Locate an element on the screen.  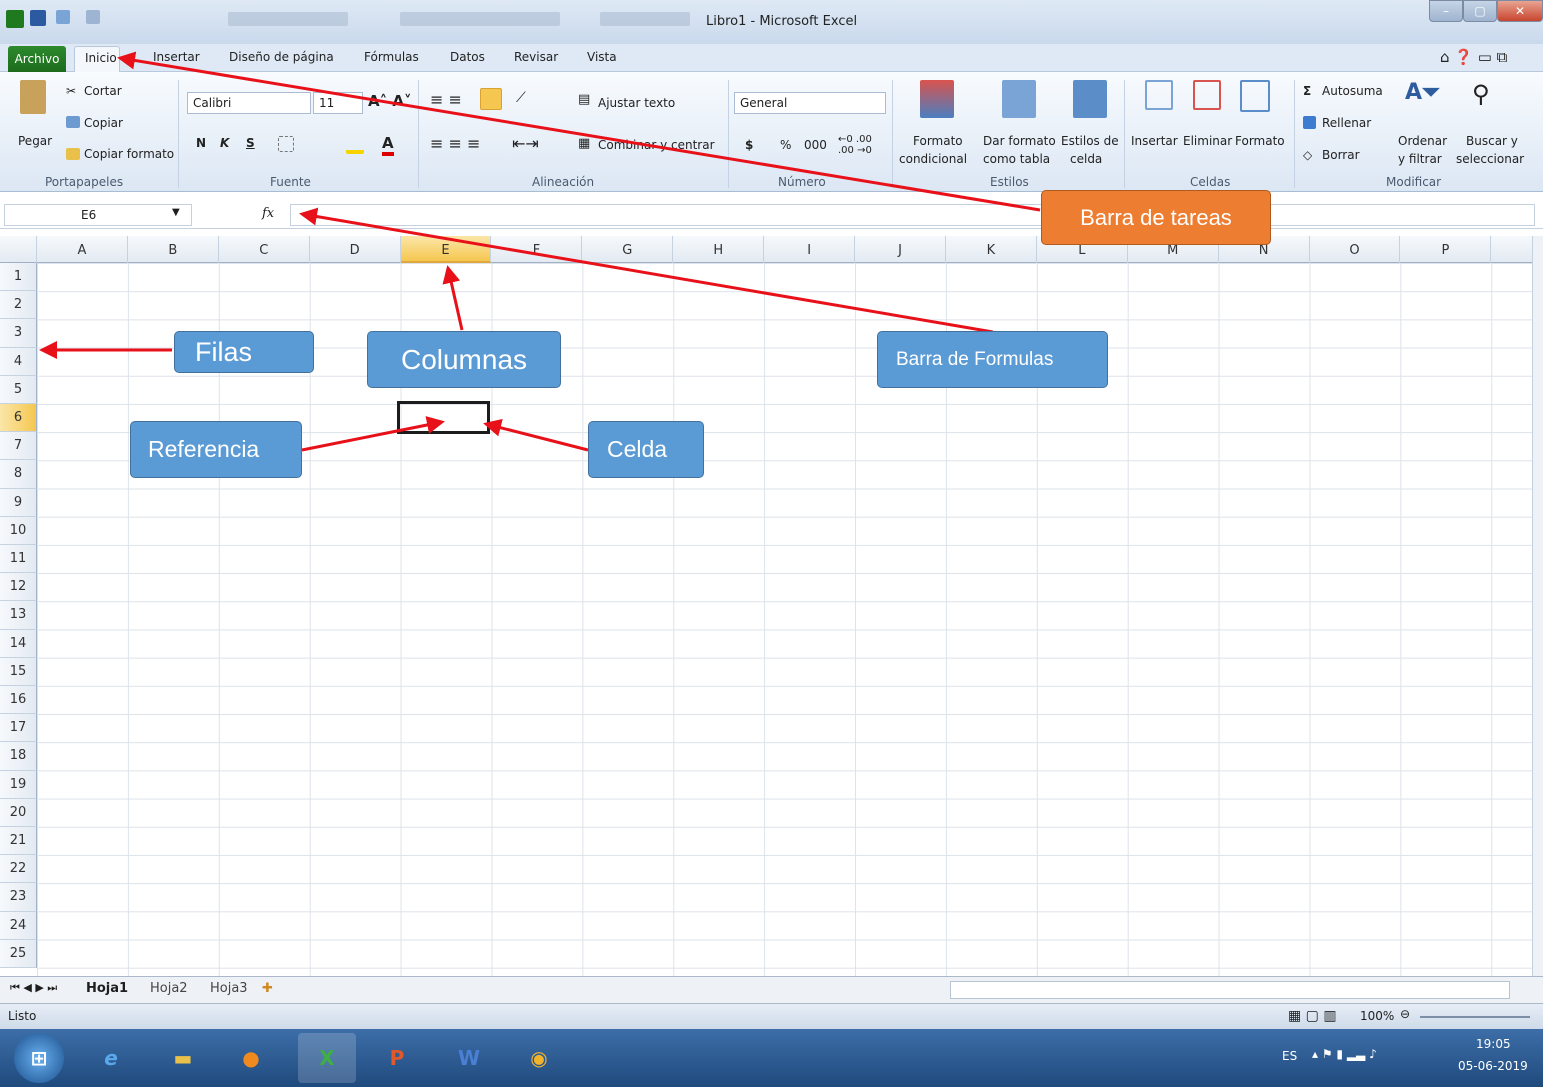
row-header: 6 is located at coordinates (18, 418).